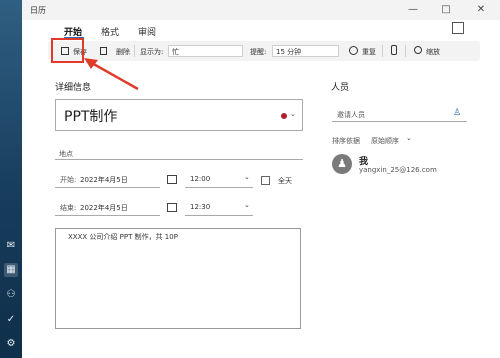  I want to click on reminder-select: 15 分钟, so click(305, 51).